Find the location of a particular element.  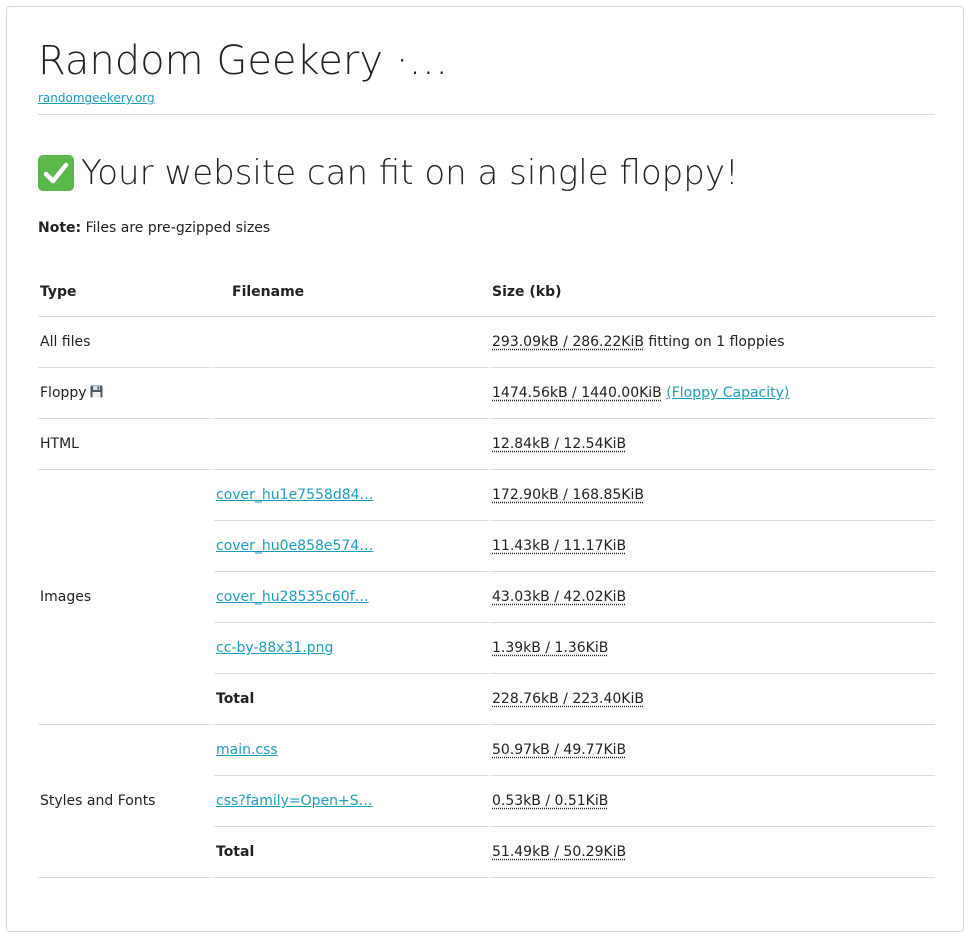

type-cell: Images is located at coordinates (126, 597).